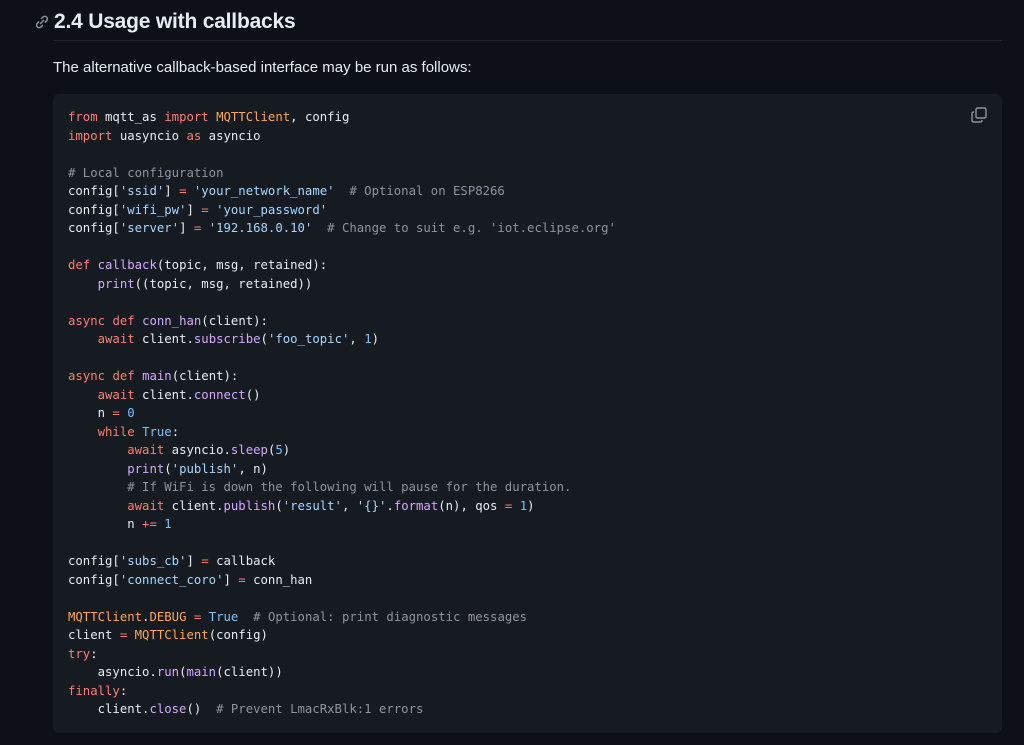  What do you see at coordinates (979, 115) in the screenshot?
I see `copy-icon` at bounding box center [979, 115].